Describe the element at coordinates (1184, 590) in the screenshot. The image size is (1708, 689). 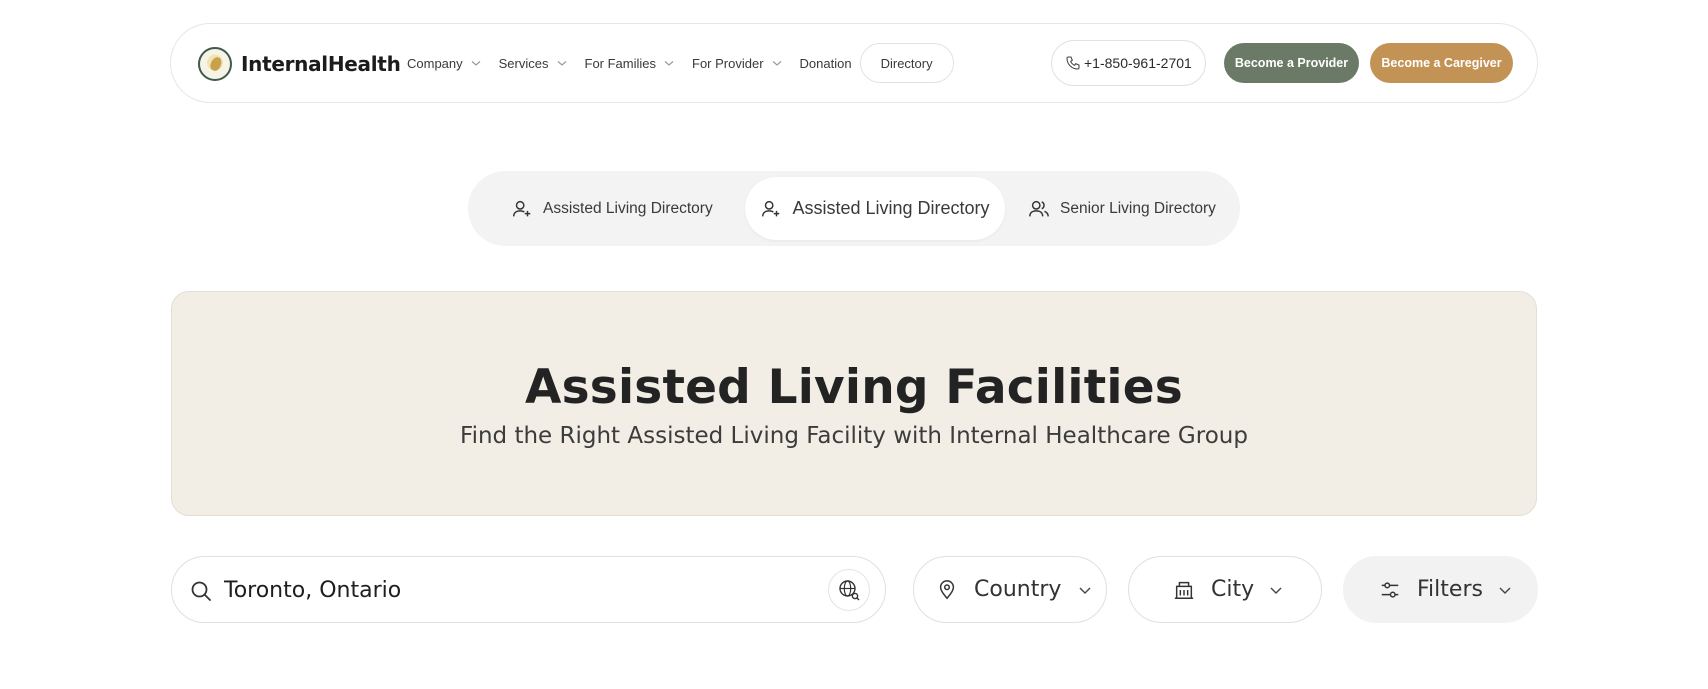
I see `building-icon` at that location.